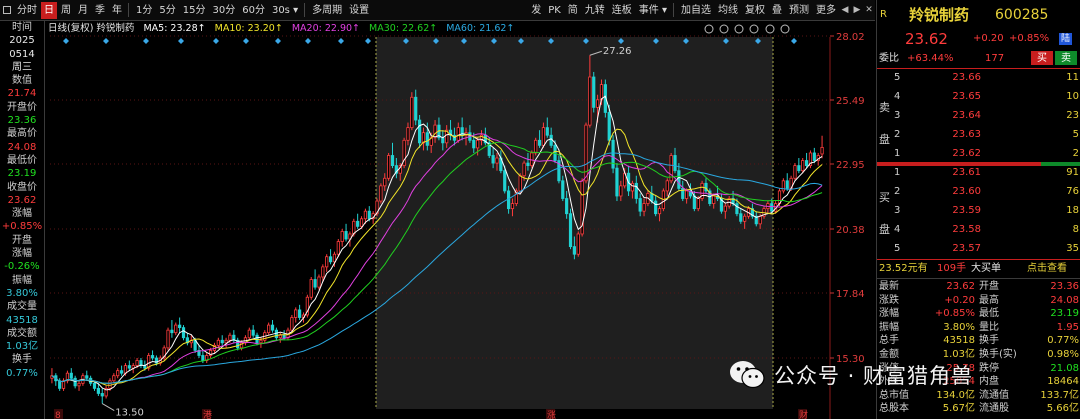 The height and width of the screenshot is (419, 1080). What do you see at coordinates (978, 210) in the screenshot?
I see `order-level-row: 3 23.59 18` at bounding box center [978, 210].